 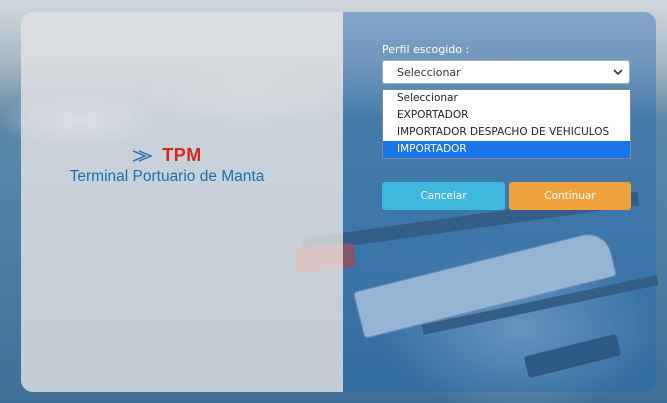 I want to click on dropdown-option-importador-despacho-vehiculos: IMPORTADOR DESPACHO DE VEHICULOS, so click(x=506, y=132).